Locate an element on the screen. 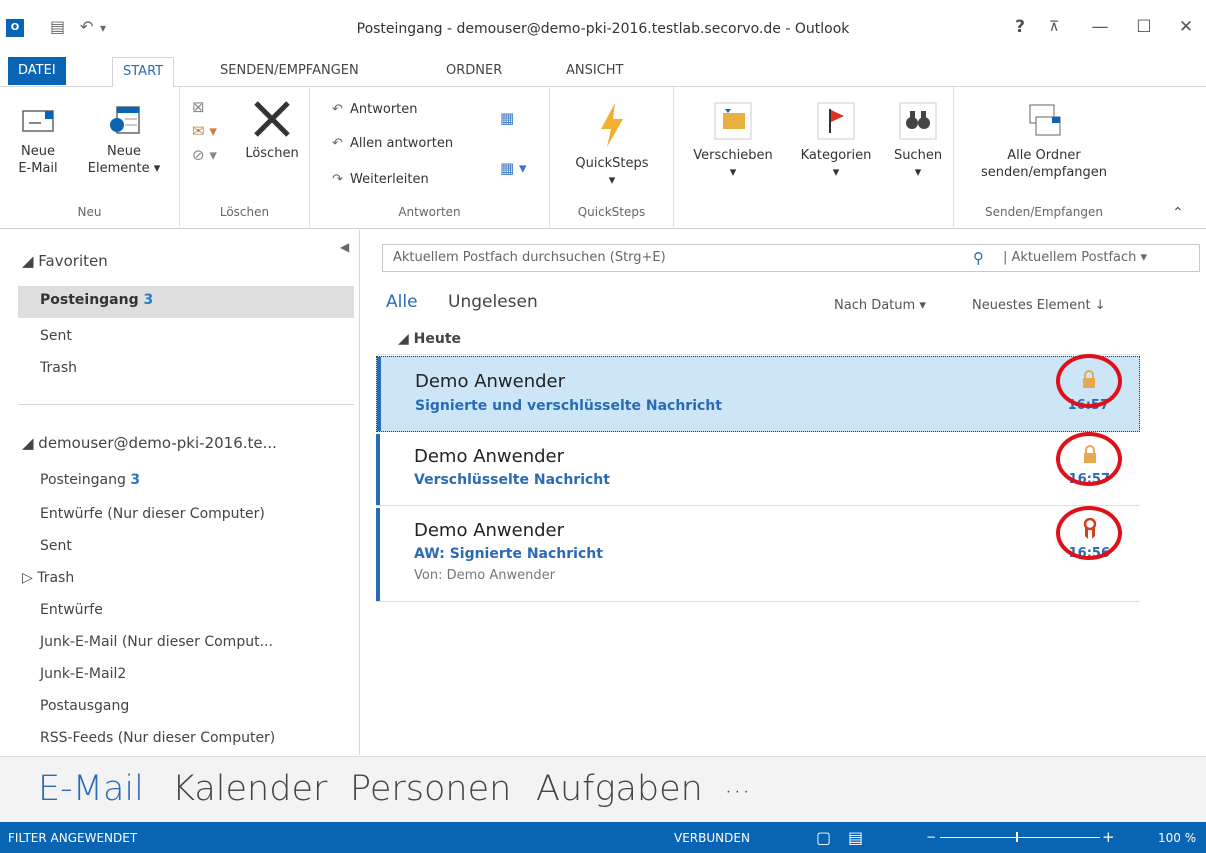 The height and width of the screenshot is (853, 1206). send-receive-label-1: Alle Ordner is located at coordinates (1044, 155).